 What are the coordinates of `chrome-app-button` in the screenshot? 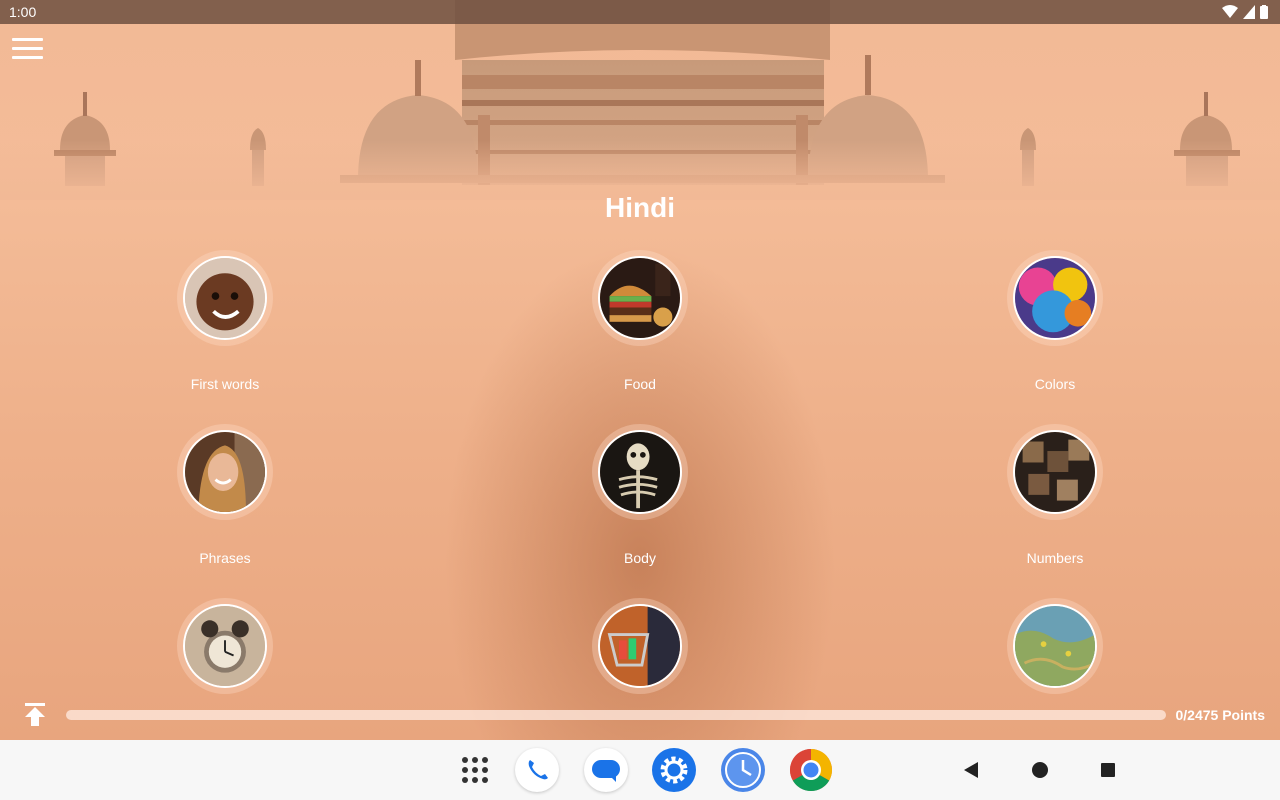 It's located at (811, 770).